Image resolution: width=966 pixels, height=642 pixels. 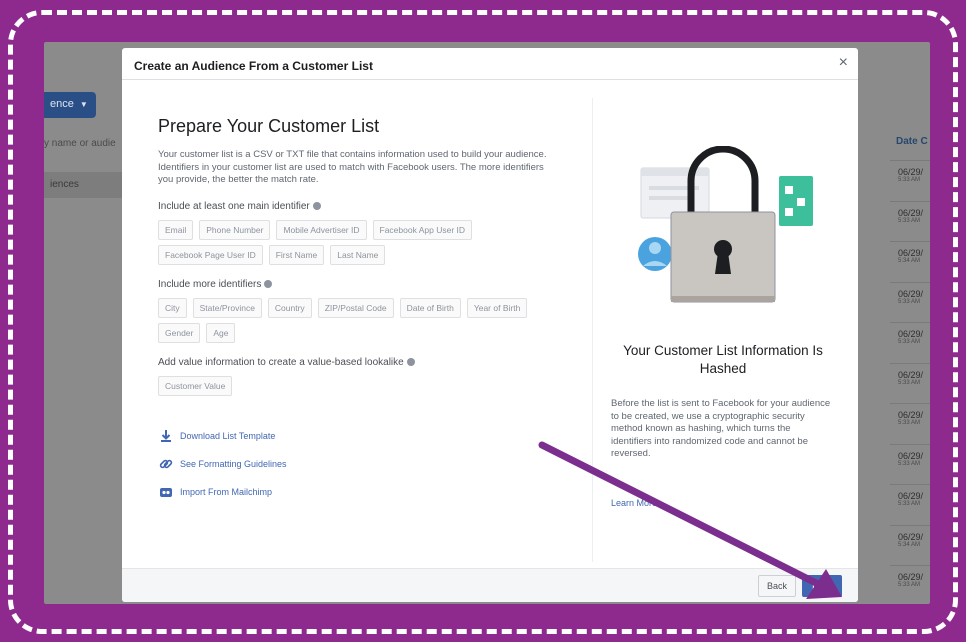 I want to click on link-icon, so click(x=166, y=463).